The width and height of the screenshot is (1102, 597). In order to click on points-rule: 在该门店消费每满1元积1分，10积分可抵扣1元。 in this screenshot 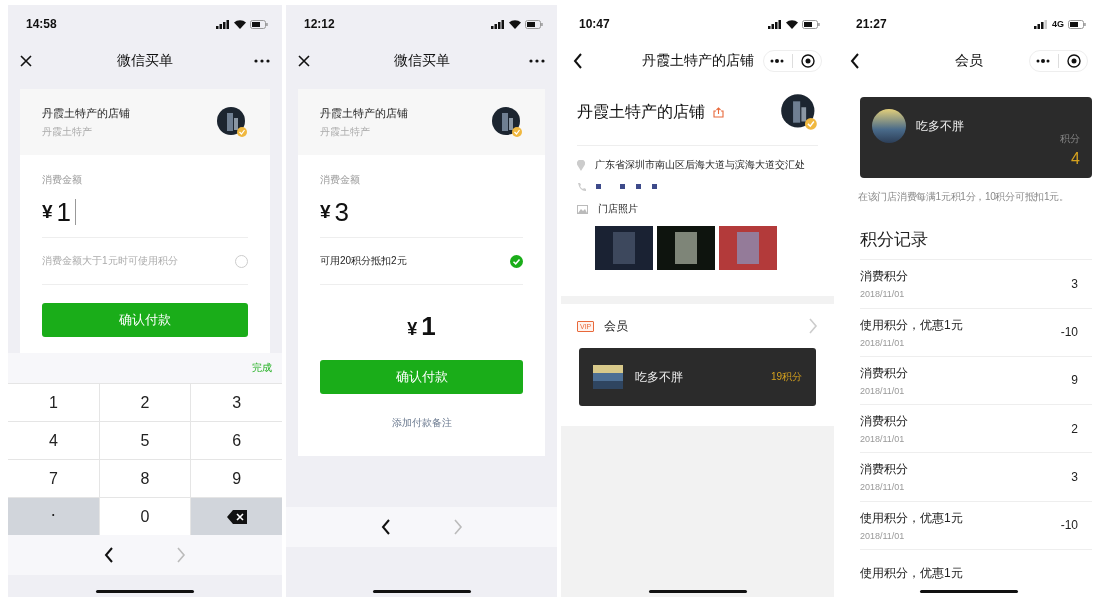, I will do `click(964, 197)`.